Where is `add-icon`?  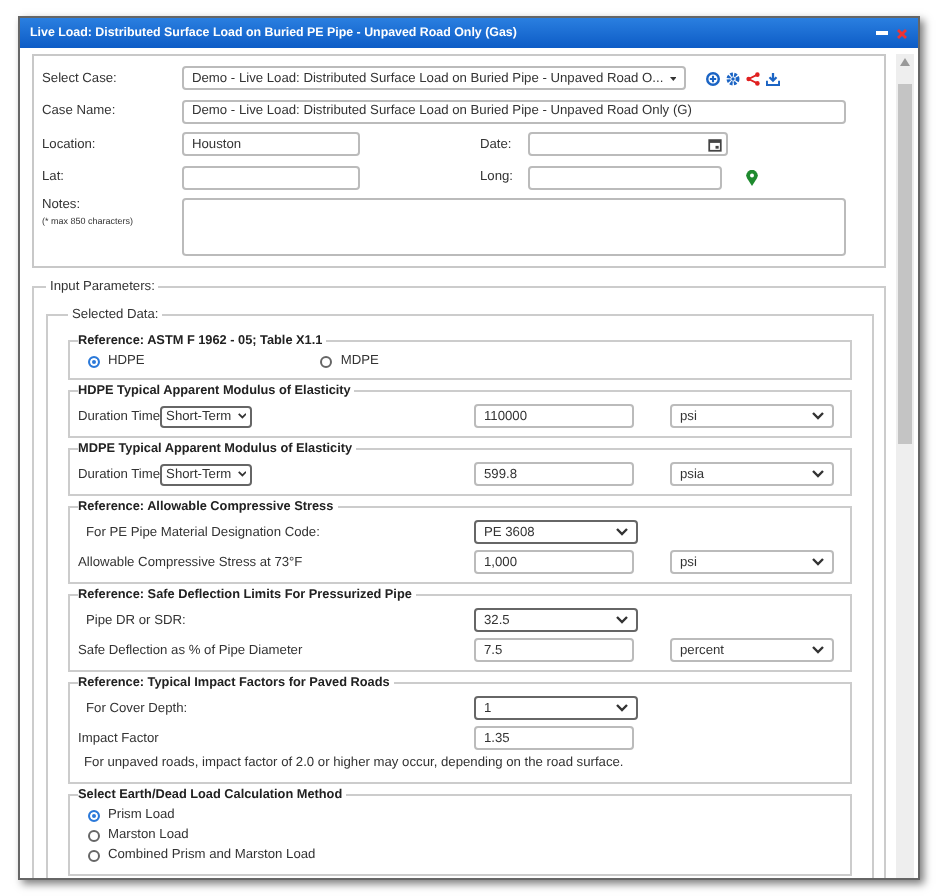 add-icon is located at coordinates (713, 78).